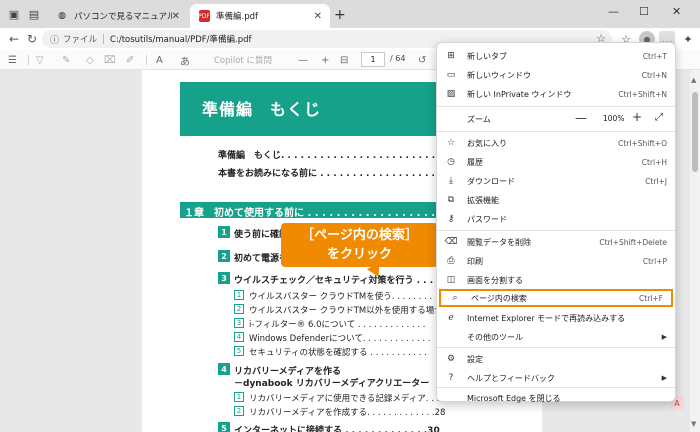  I want to click on pdf-icon: PDF, so click(204, 16).